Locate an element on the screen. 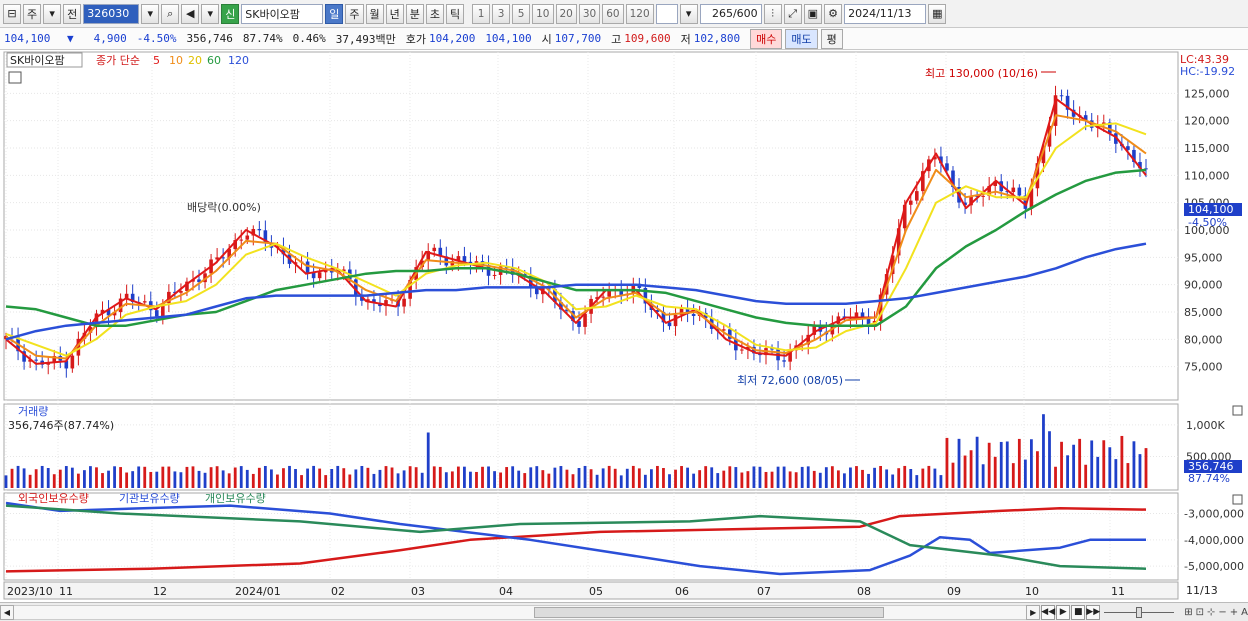 This screenshot has width=1248, height=621. table-toggle-icon is located at coordinates (15, 77).